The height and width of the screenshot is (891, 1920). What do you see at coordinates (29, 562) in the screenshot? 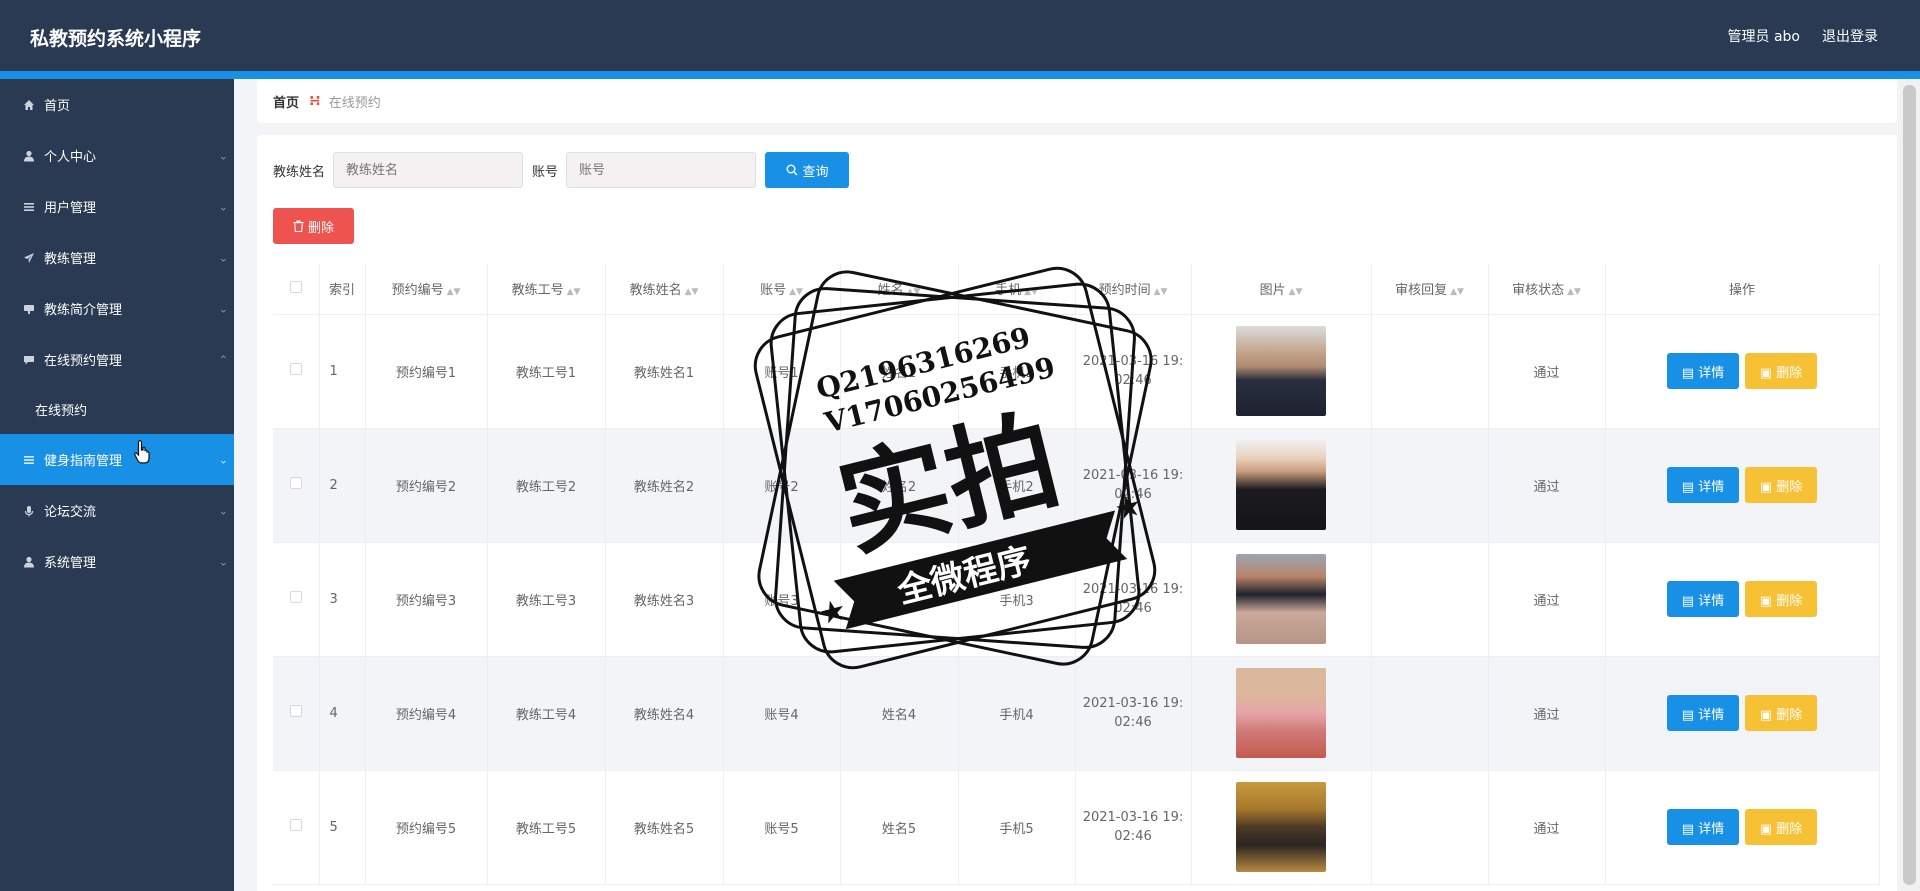
I see `user-icon` at bounding box center [29, 562].